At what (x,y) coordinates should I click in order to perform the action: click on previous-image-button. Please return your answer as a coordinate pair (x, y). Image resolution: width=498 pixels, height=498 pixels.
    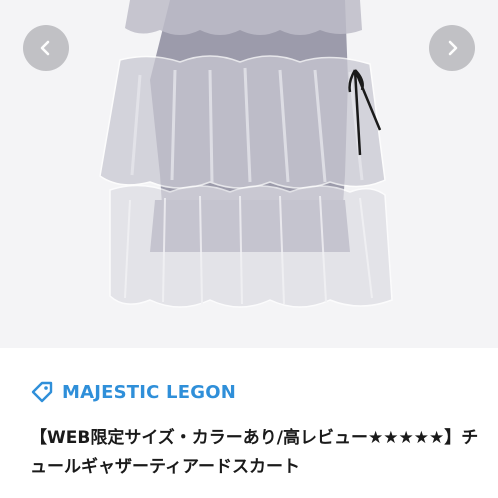
    Looking at the image, I should click on (46, 48).